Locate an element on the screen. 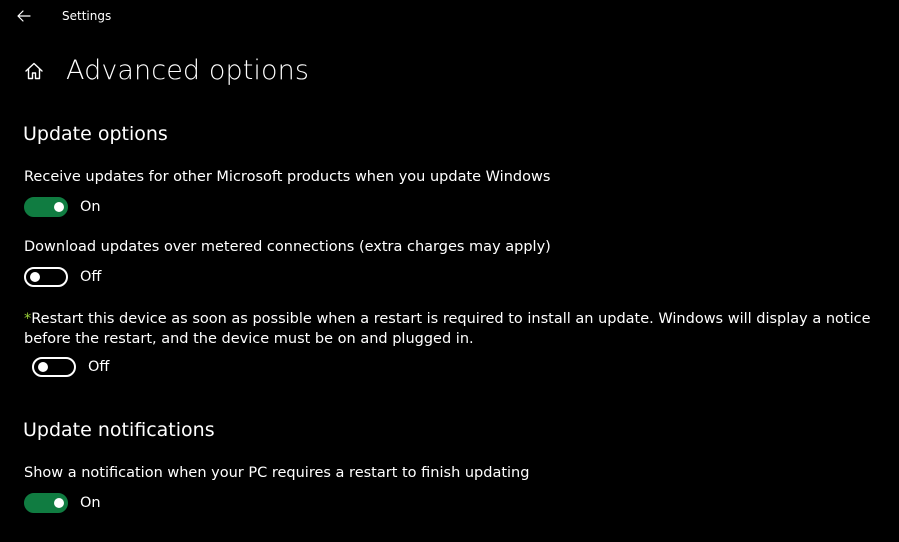 Image resolution: width=899 pixels, height=542 pixels. arrow-left-icon is located at coordinates (24, 16).